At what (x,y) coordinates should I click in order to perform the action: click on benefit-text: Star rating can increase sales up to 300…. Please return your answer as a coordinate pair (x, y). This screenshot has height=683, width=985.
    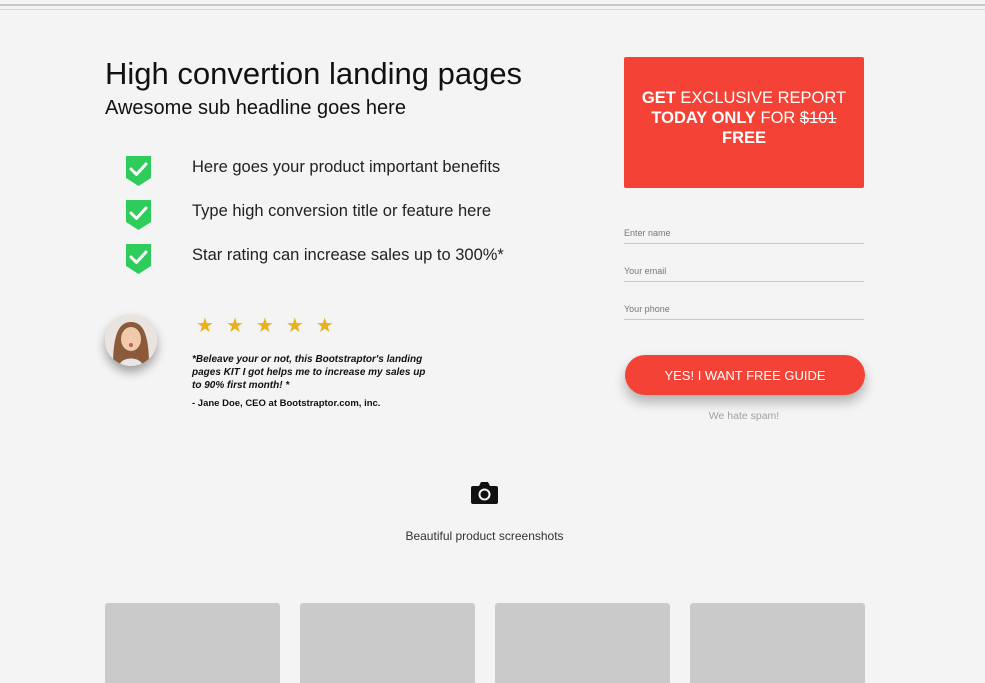
    Looking at the image, I should click on (348, 255).